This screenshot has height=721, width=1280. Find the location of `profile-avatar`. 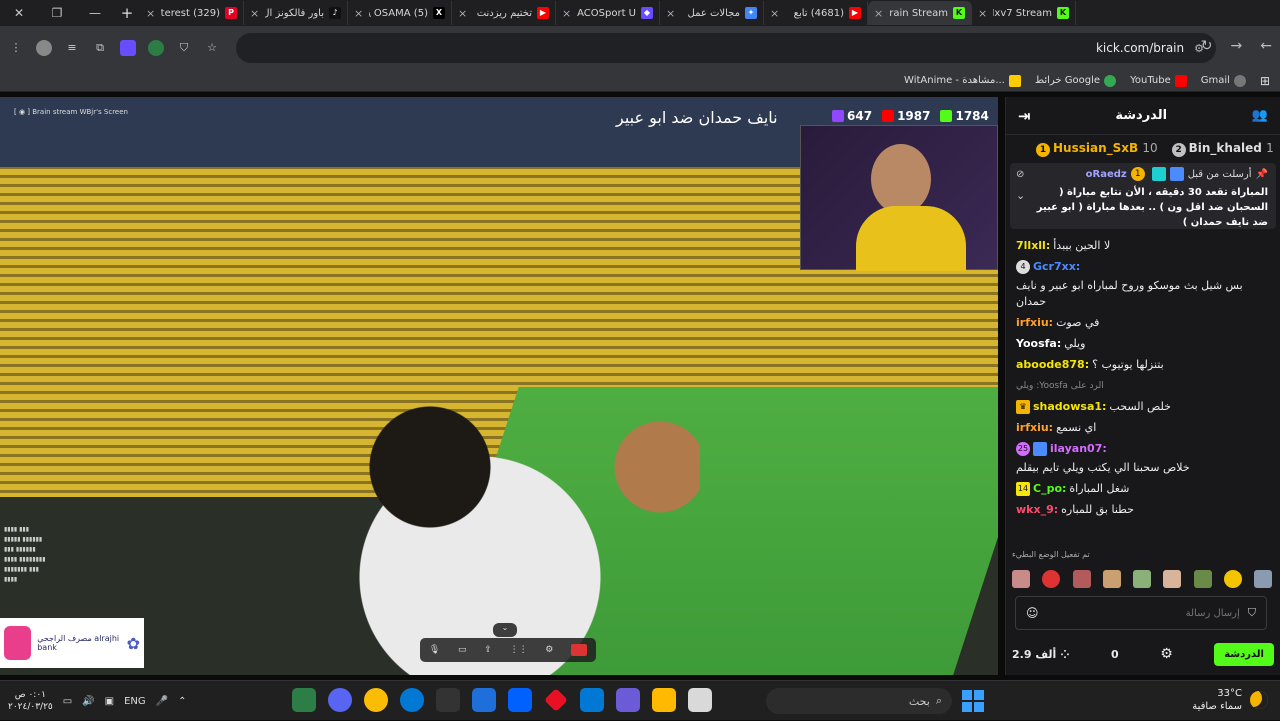

profile-avatar is located at coordinates (44, 48).